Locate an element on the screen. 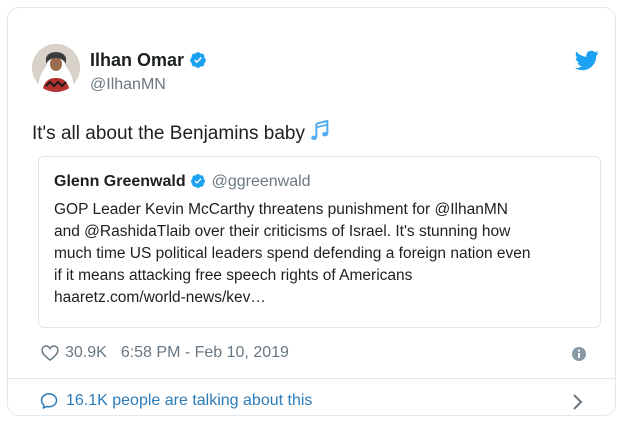 Image resolution: width=627 pixels, height=426 pixels. chevron-right-icon is located at coordinates (578, 402).